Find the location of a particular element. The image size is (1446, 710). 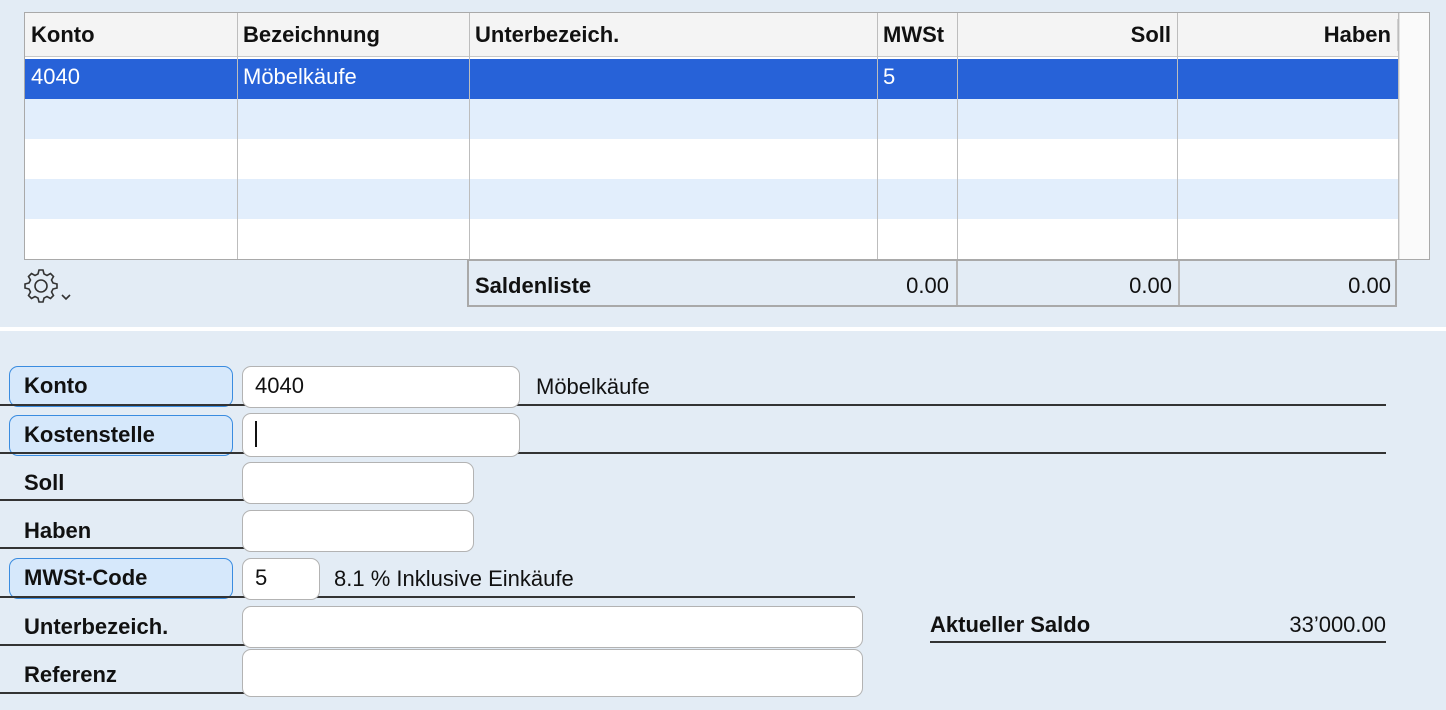

konto-row-line is located at coordinates (693, 405).